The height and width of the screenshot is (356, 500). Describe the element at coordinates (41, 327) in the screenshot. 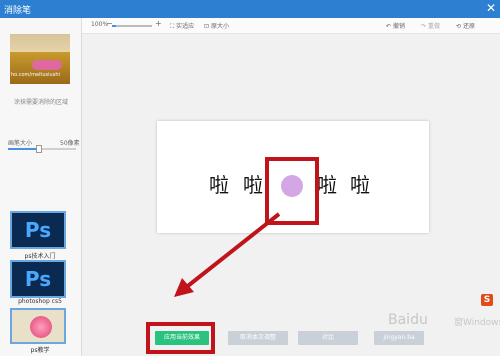

I see `flower-icon` at that location.